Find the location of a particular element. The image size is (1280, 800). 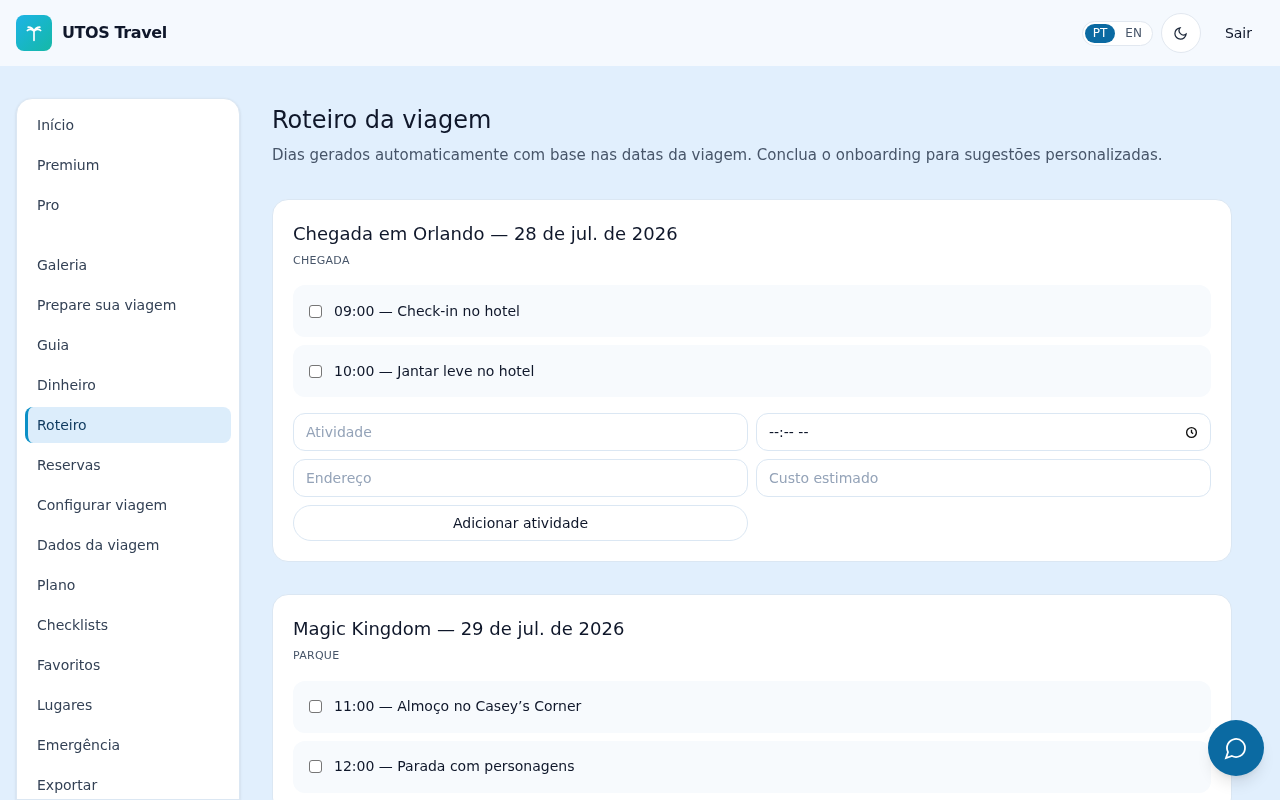

logout-button: Sair is located at coordinates (1238, 33).